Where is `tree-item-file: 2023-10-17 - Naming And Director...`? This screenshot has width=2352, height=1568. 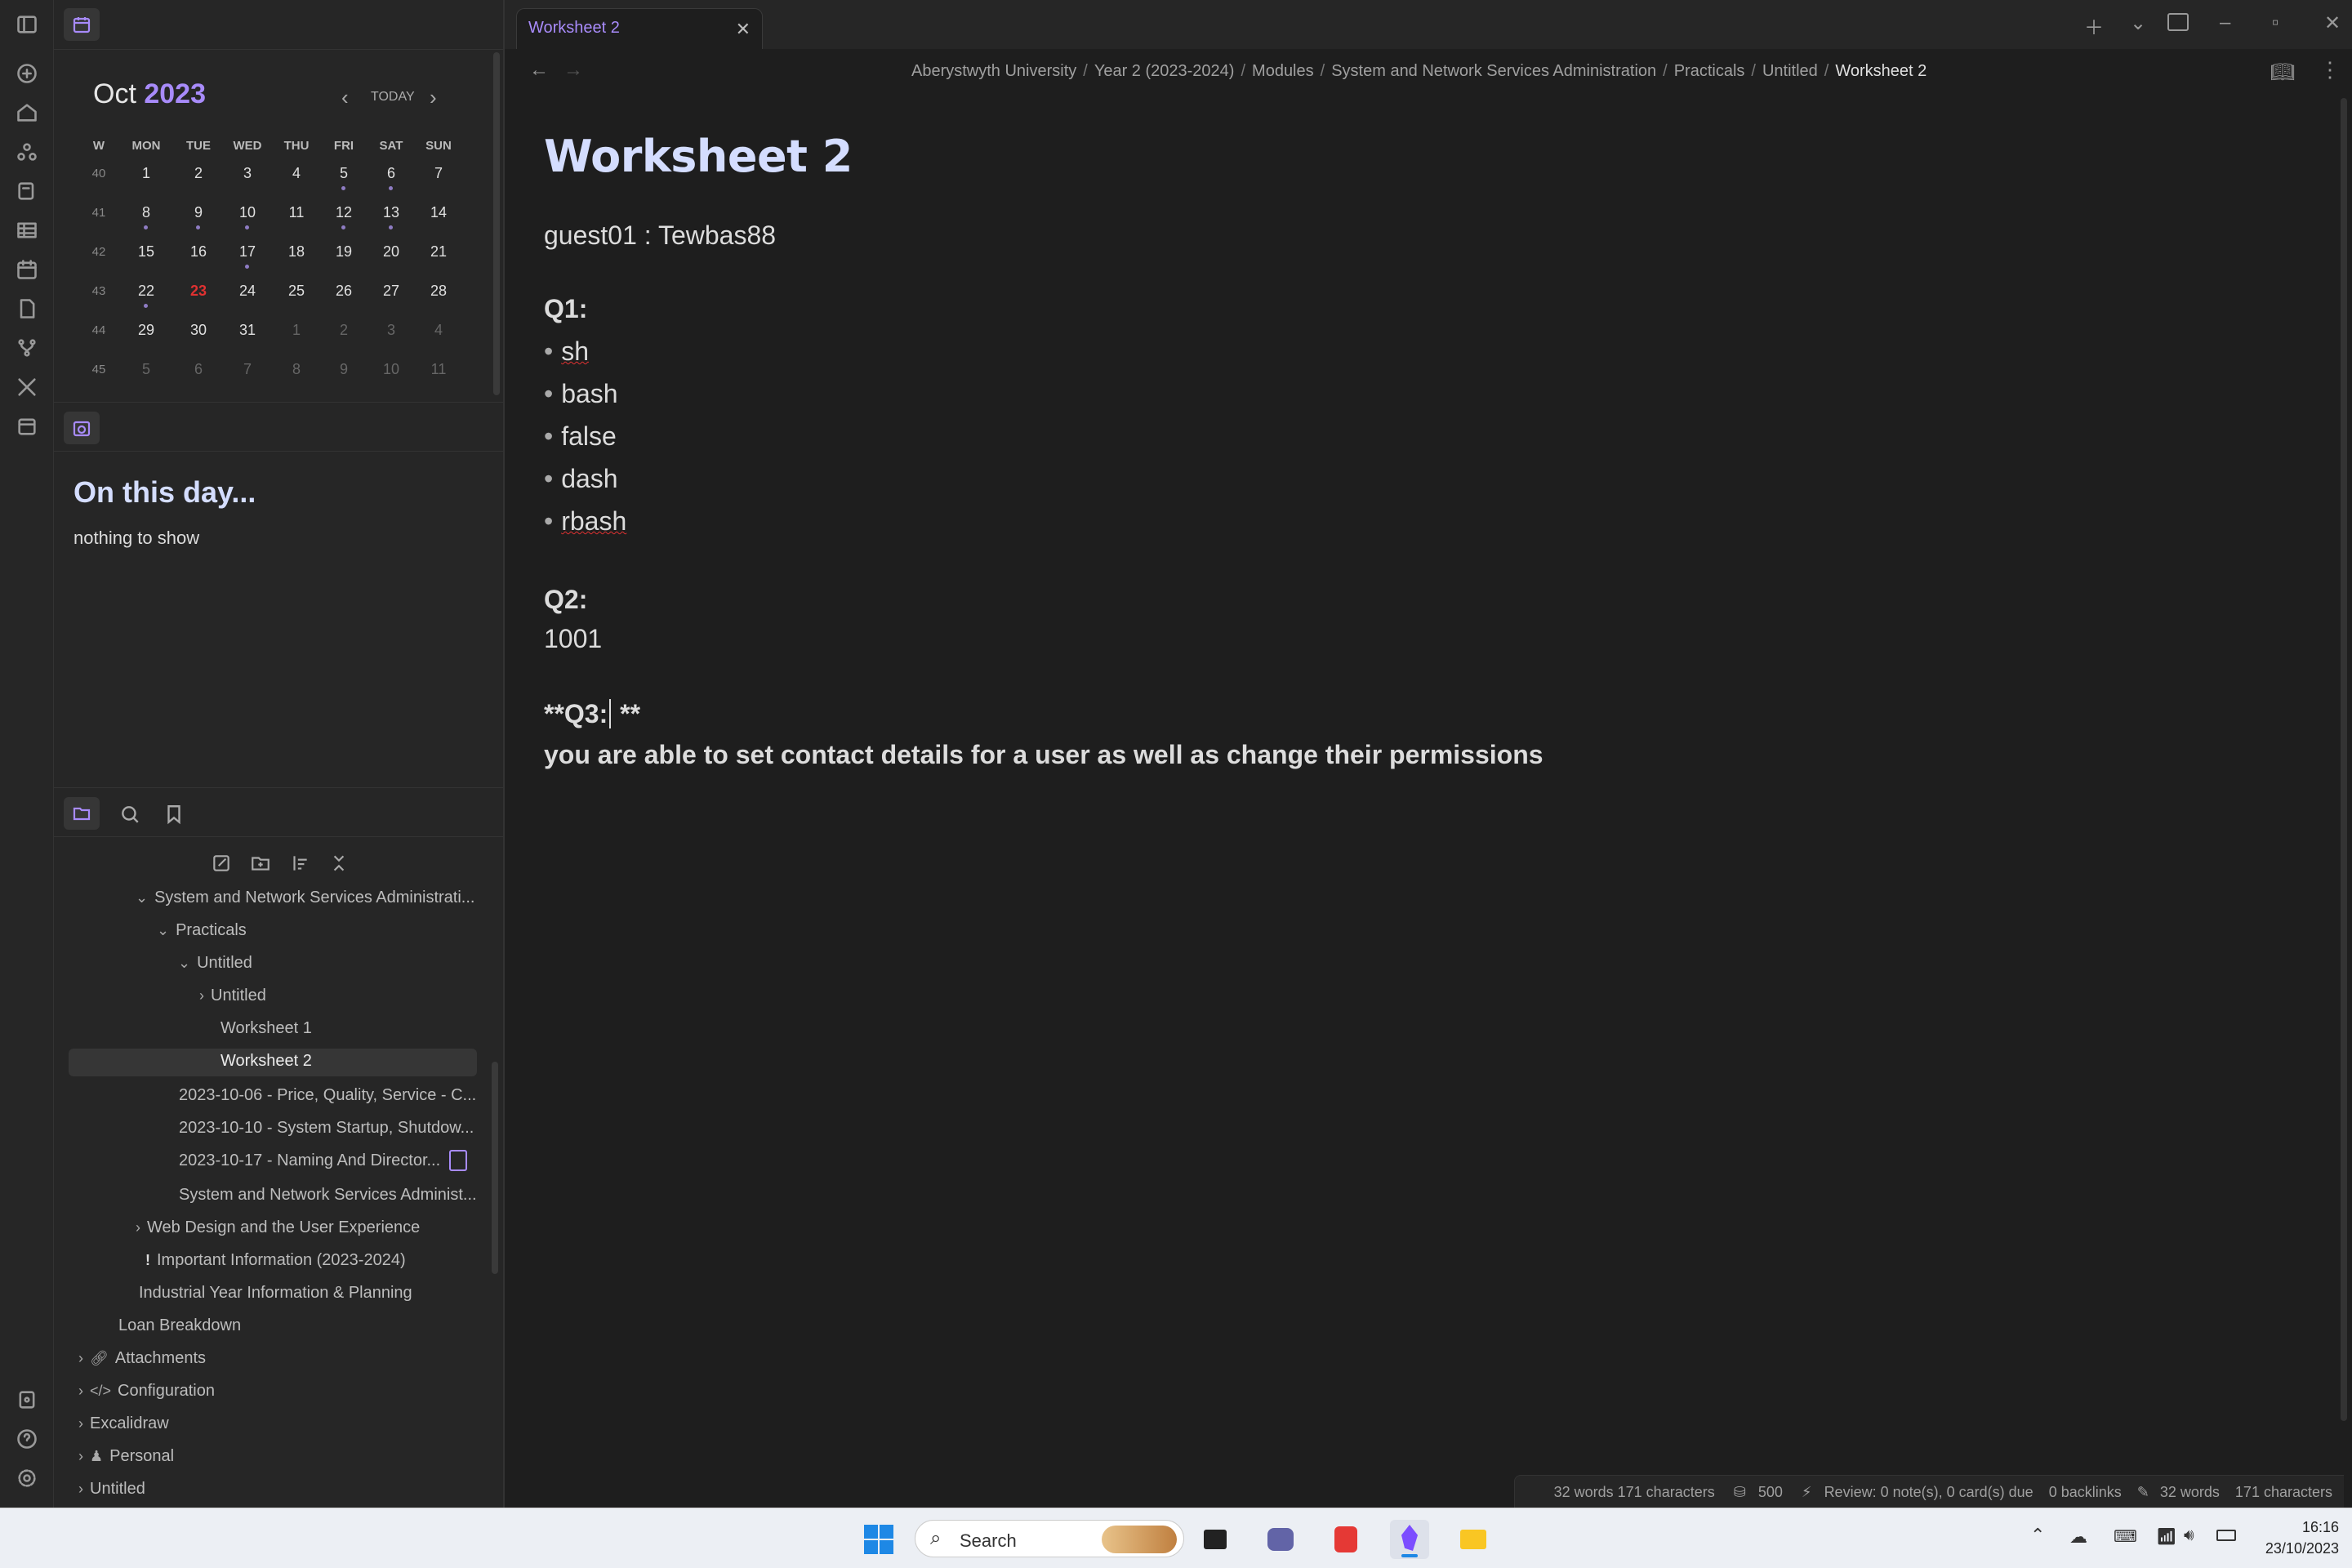 tree-item-file: 2023-10-17 - Naming And Director... is located at coordinates (309, 1161).